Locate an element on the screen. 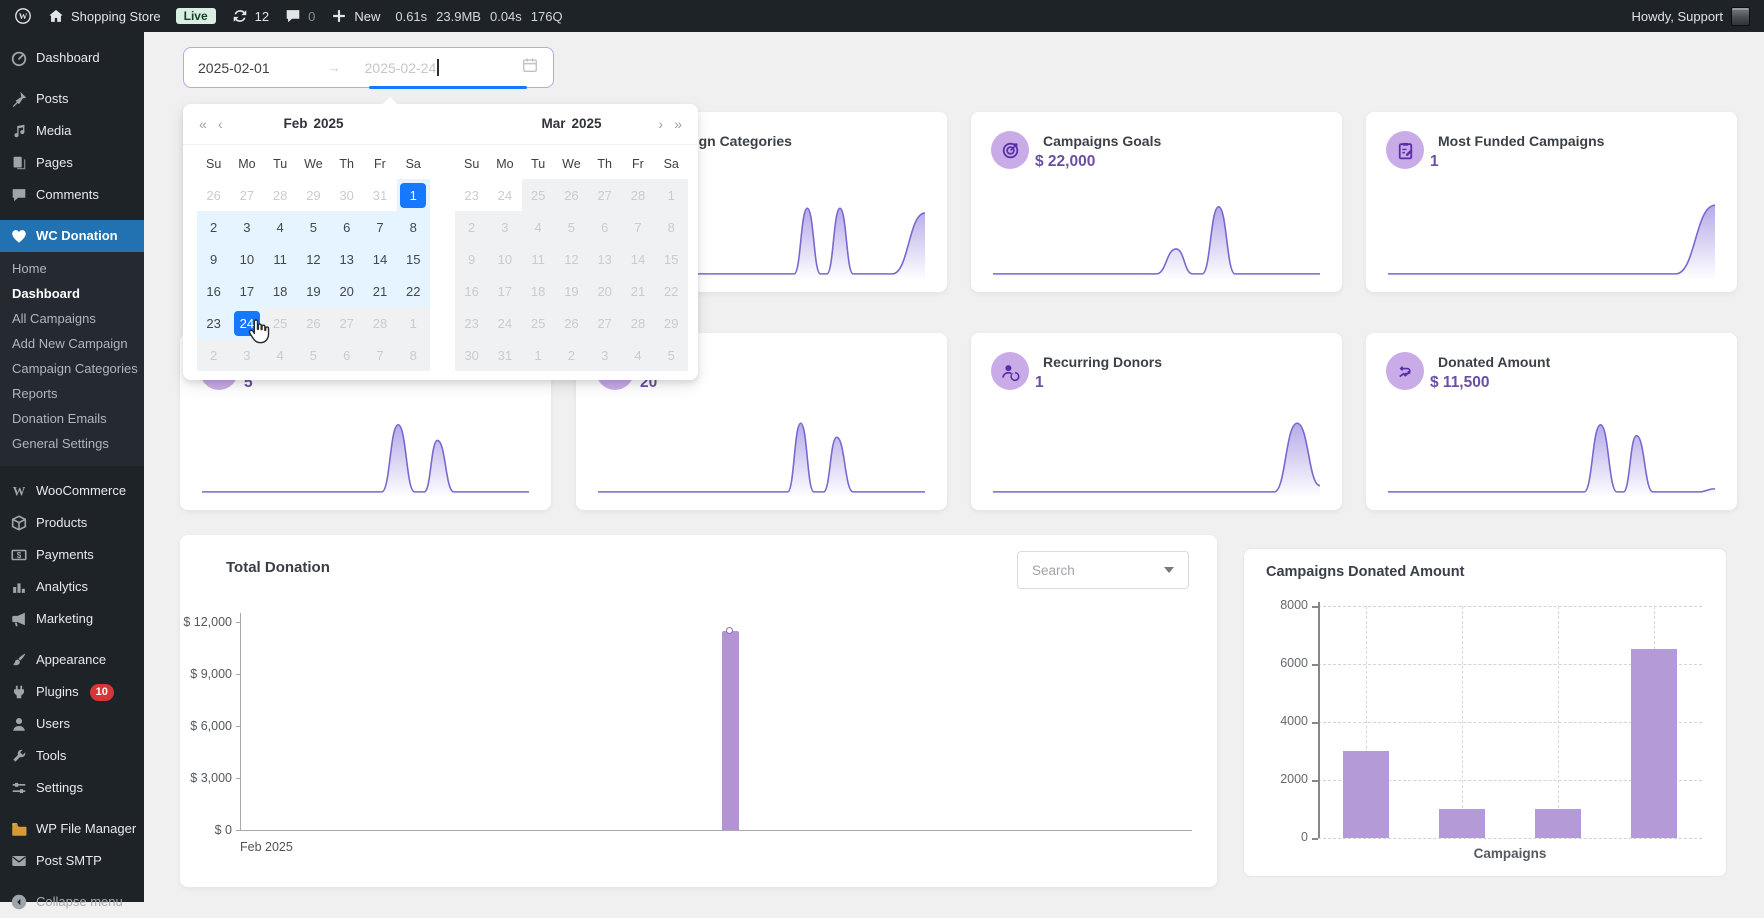 The image size is (1764, 918). sidebar-item-tools: Tools is located at coordinates (72, 756).